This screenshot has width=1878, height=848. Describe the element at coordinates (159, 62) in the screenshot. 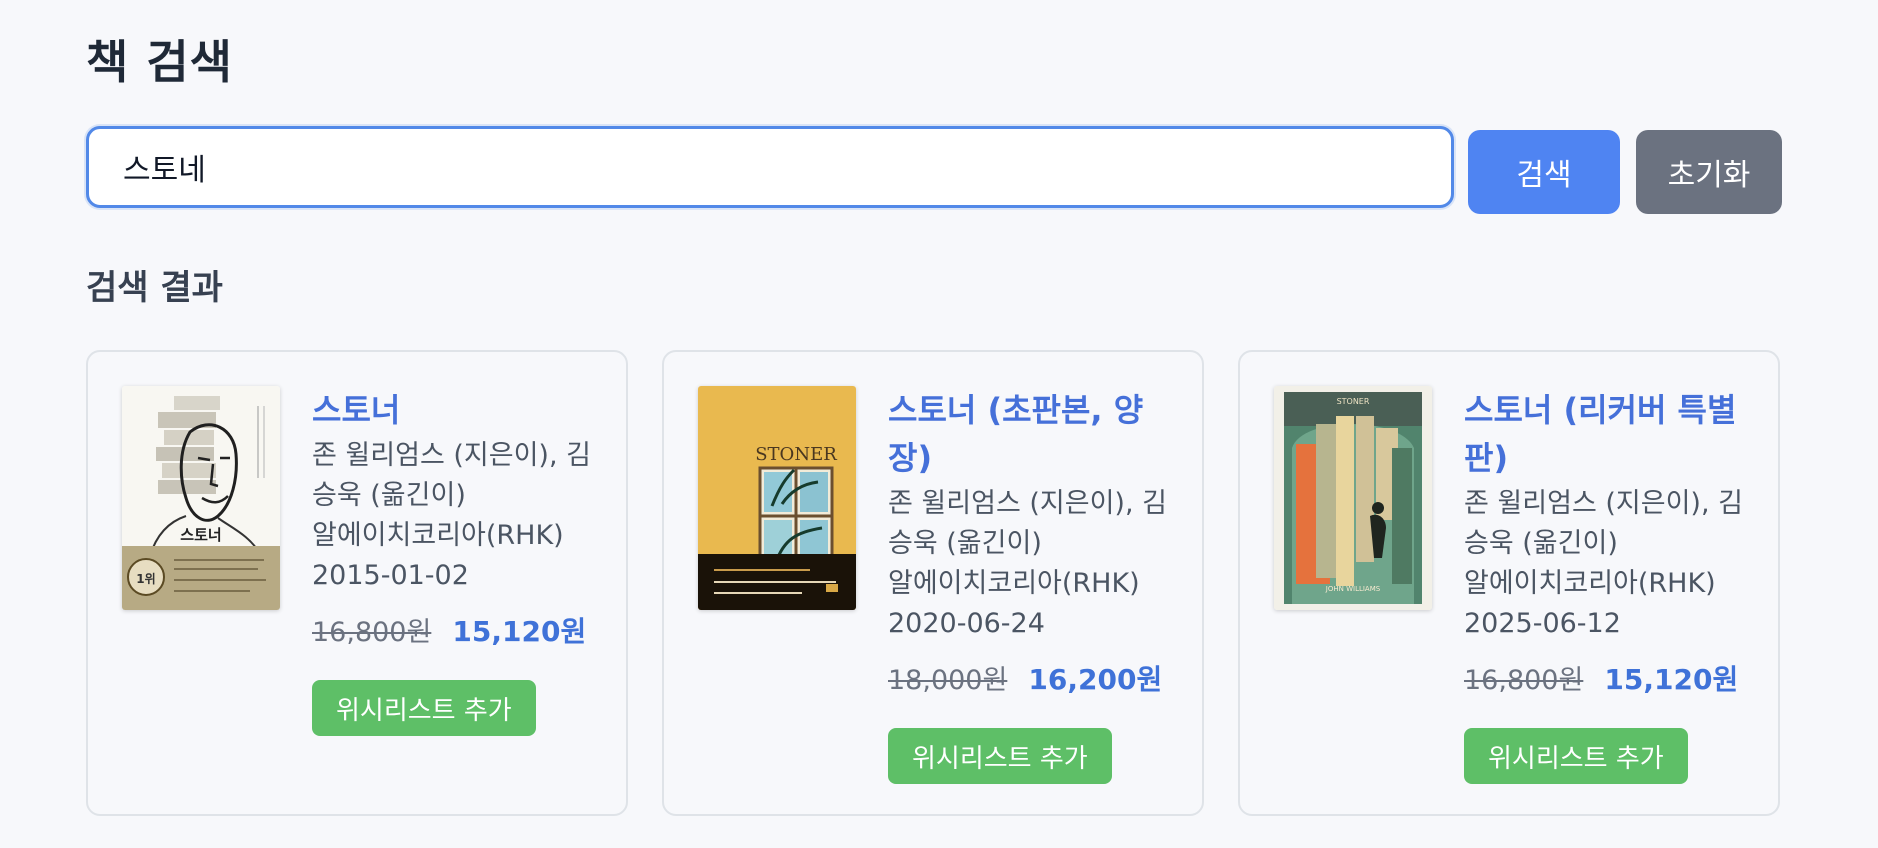

I see `page-title: 책 검색` at that location.